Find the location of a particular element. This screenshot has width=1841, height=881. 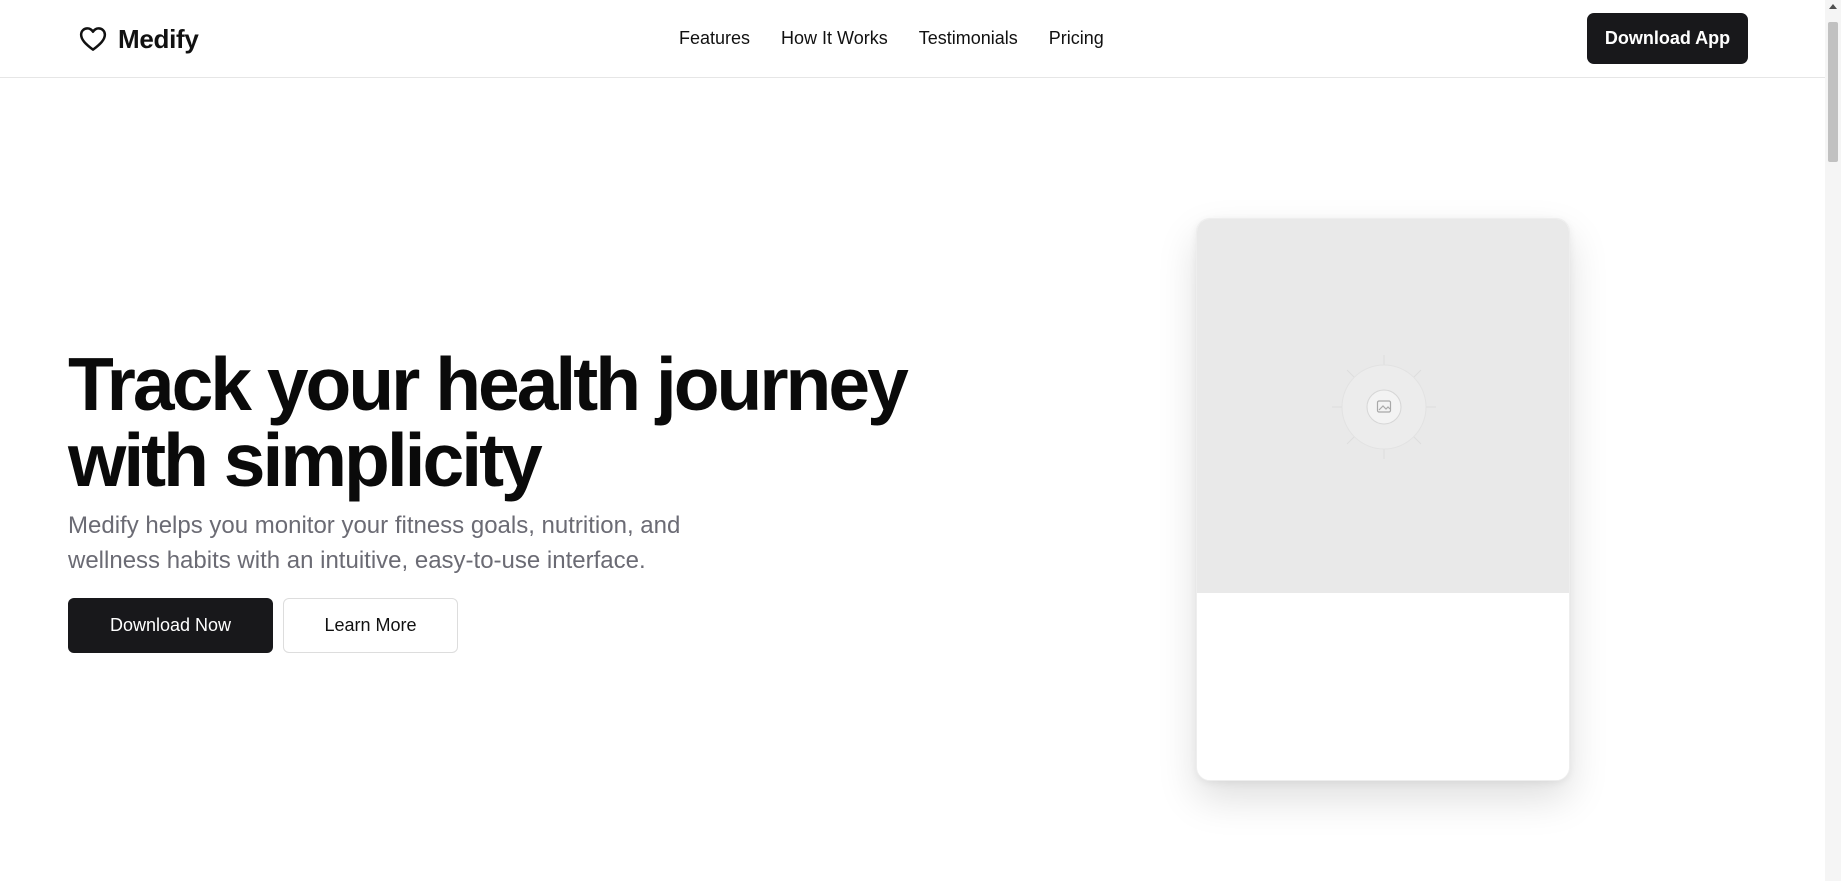

nav-item-pricing: Pricing is located at coordinates (1076, 38).